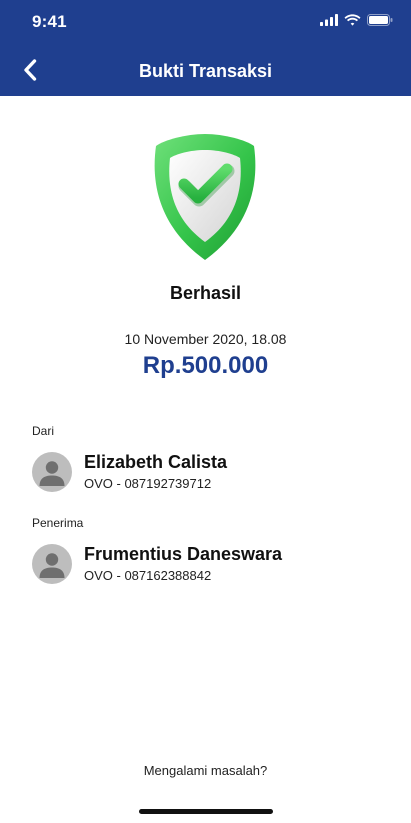  I want to click on battery-icon, so click(380, 20).